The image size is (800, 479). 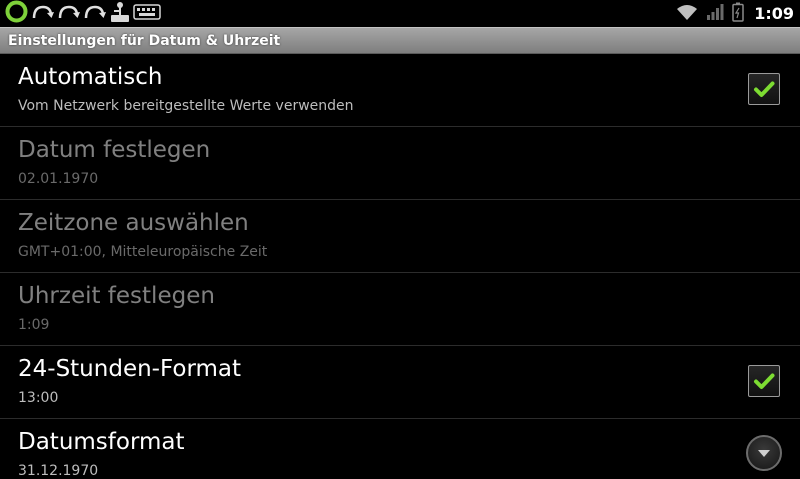 What do you see at coordinates (16, 14) in the screenshot?
I see `sync-ring-icon` at bounding box center [16, 14].